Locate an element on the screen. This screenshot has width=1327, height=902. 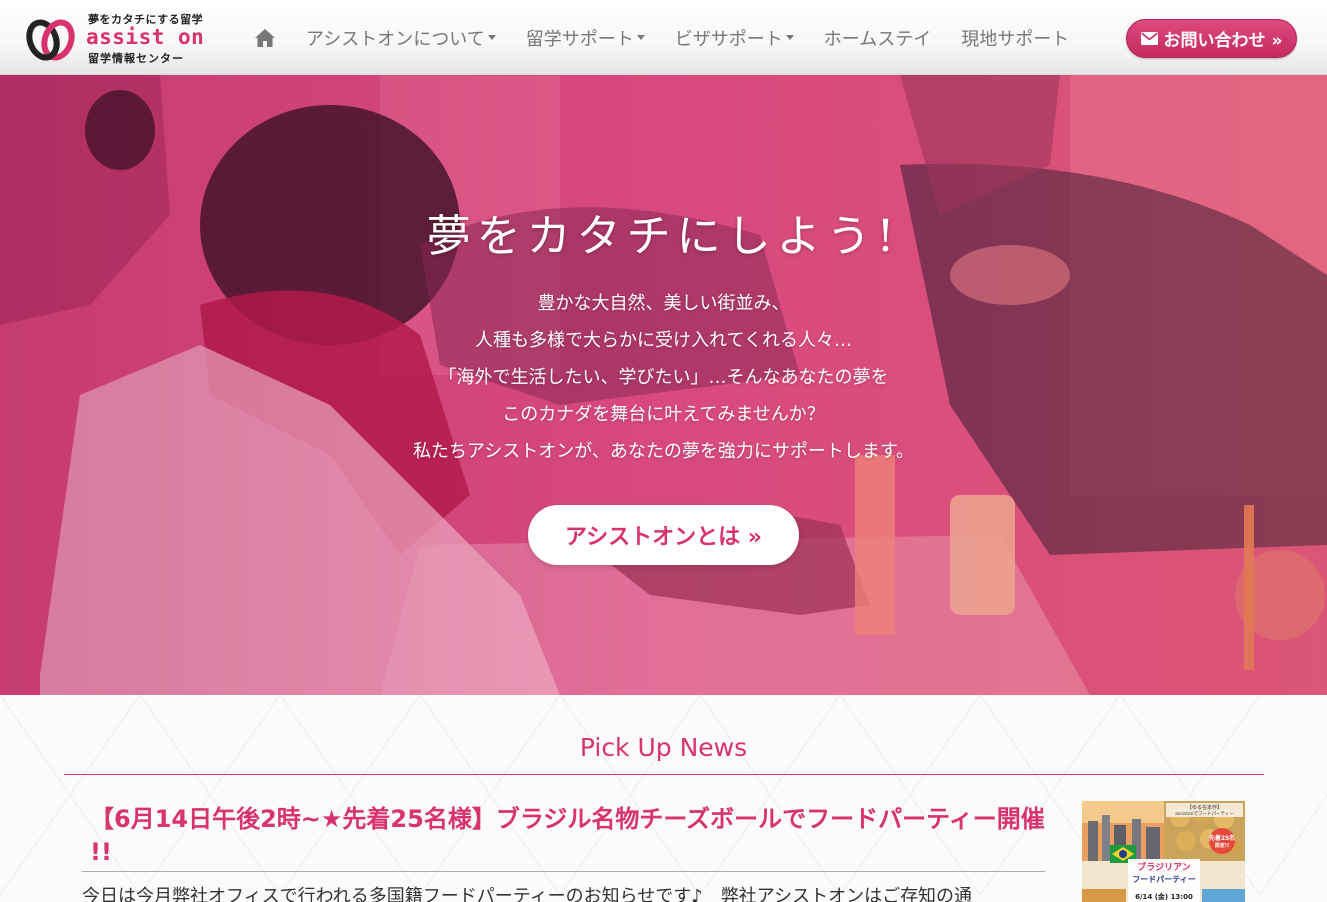
contact-button: お問い合わせ » is located at coordinates (1211, 38).